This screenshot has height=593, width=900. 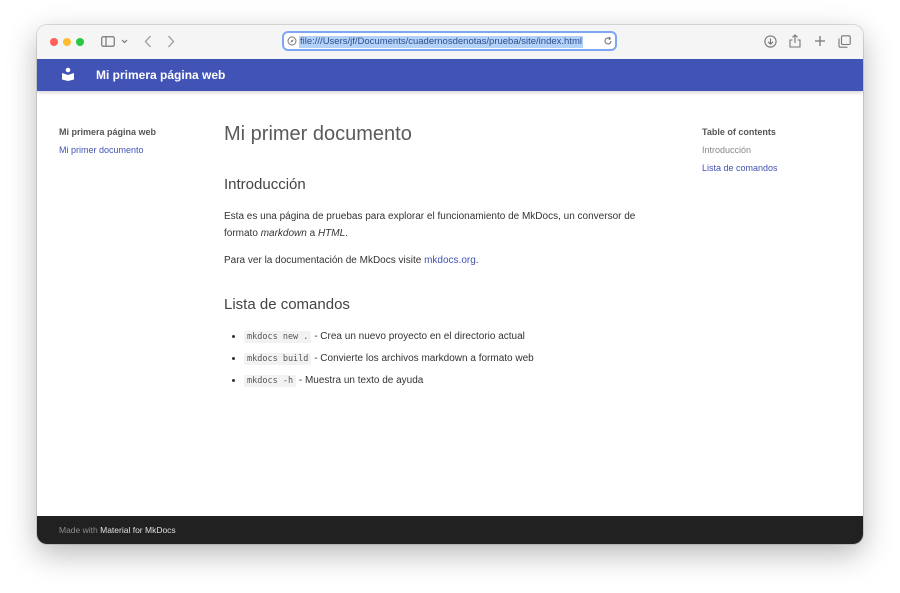 I want to click on heading-introduccion: Introducción, so click(x=265, y=184).